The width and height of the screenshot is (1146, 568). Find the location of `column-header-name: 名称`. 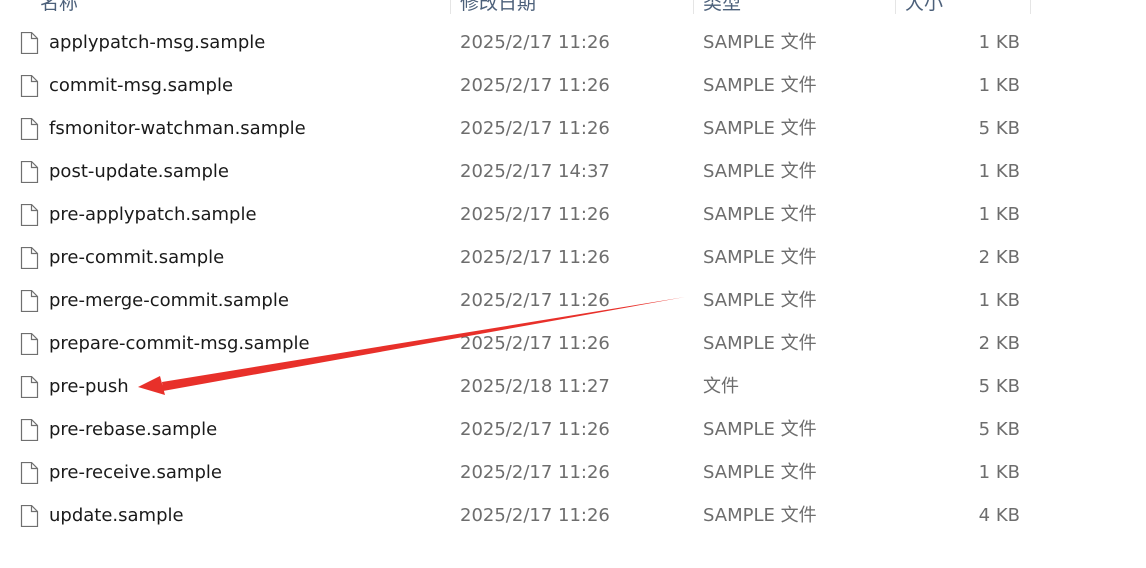

column-header-name: 名称 is located at coordinates (59, 7).